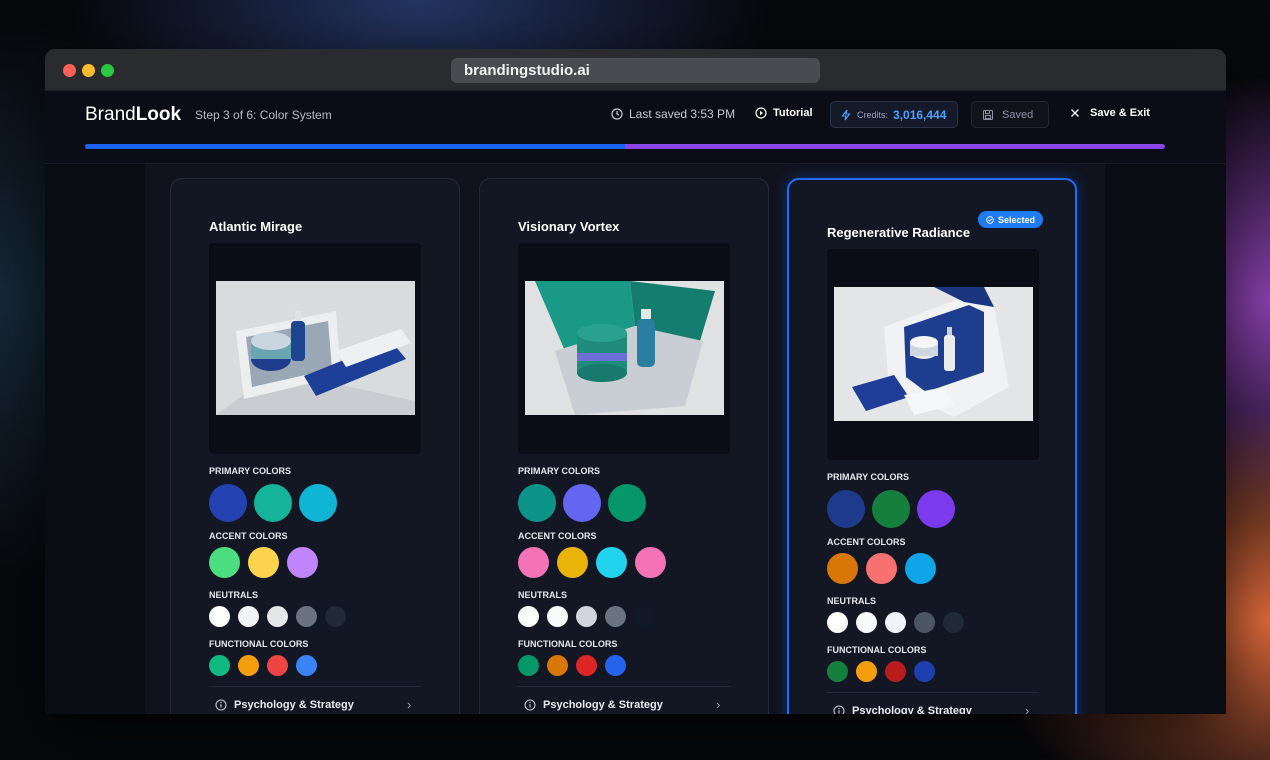 The width and height of the screenshot is (1270, 760). I want to click on tutorial-button: Tutorial, so click(784, 113).